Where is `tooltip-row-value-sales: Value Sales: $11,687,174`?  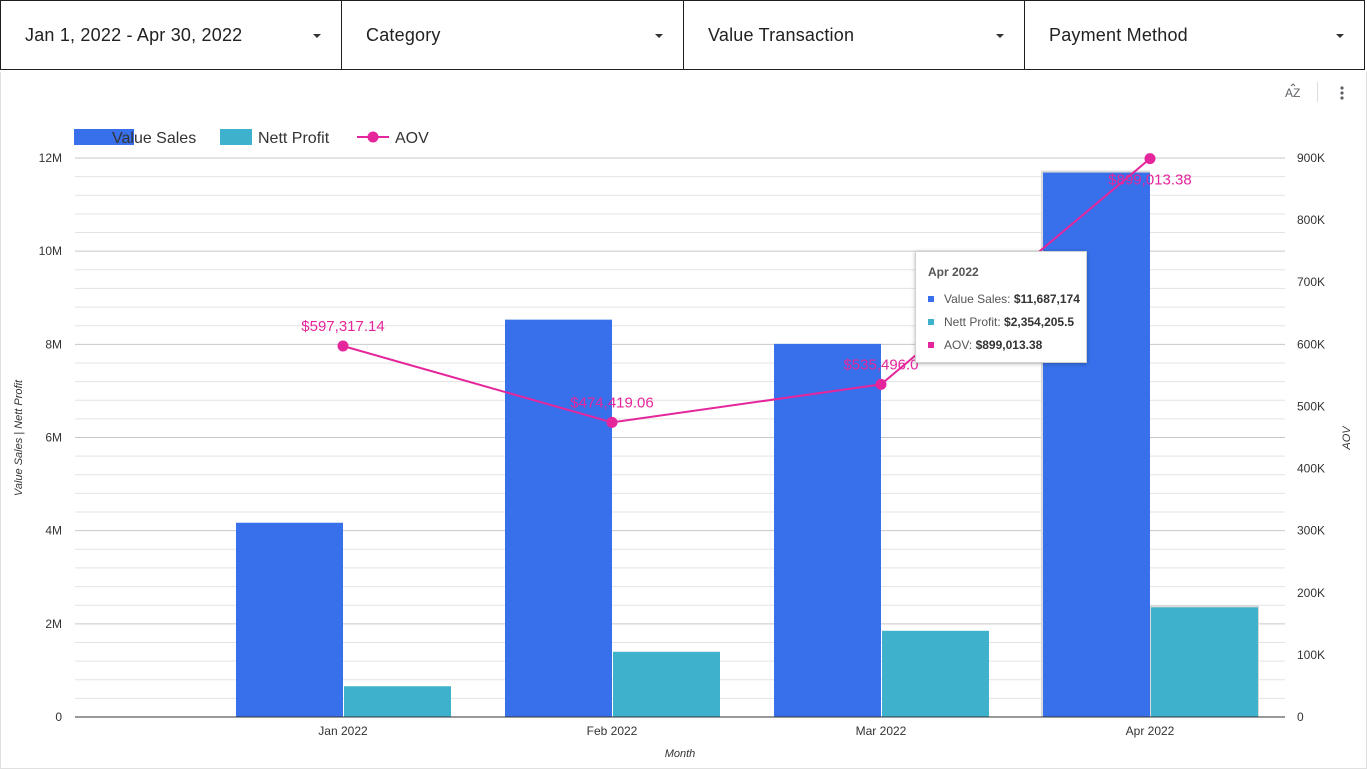
tooltip-row-value-sales: Value Sales: $11,687,174 is located at coordinates (1004, 299).